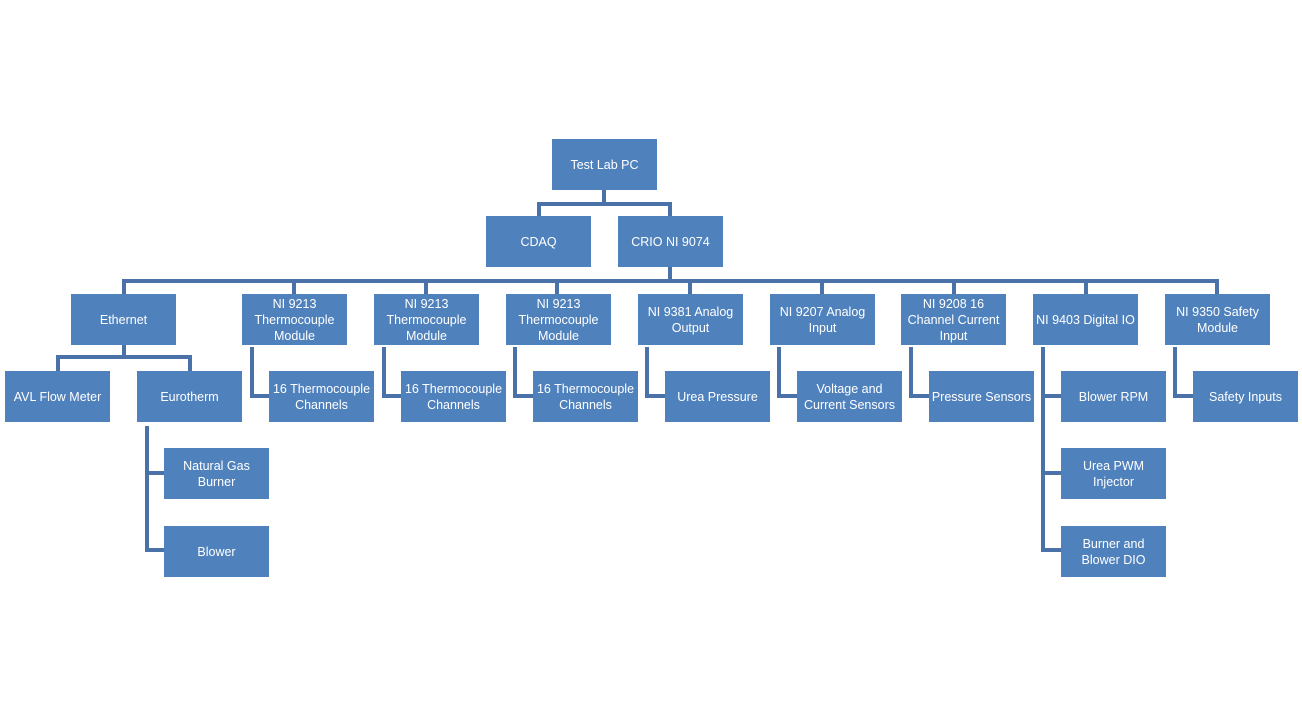 The width and height of the screenshot is (1302, 716). I want to click on node-blower-rpm: Blower RPM, so click(1113, 396).